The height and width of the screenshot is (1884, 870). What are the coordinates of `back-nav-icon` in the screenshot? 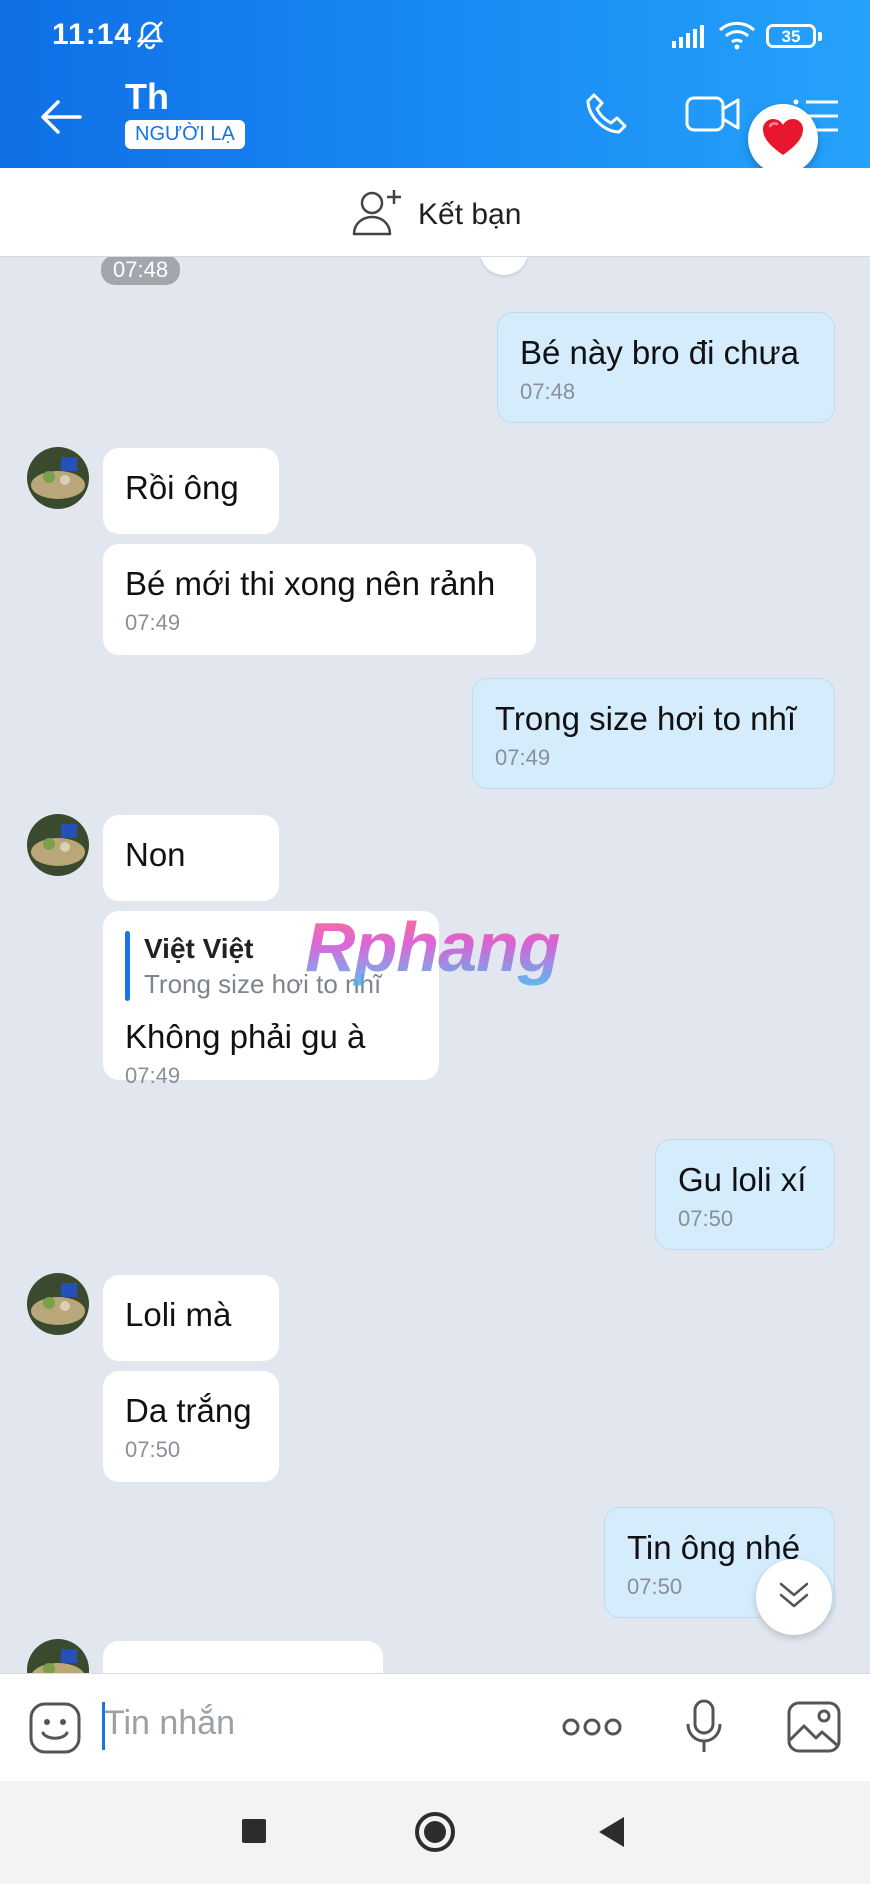 It's located at (611, 1834).